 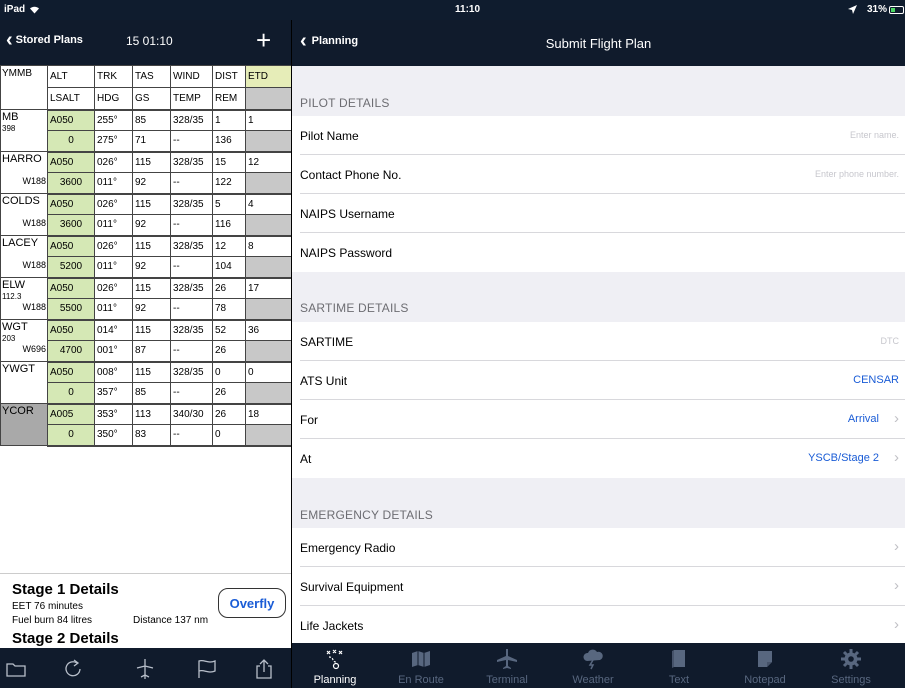 I want to click on waypoint-cell: WGT 203 W696, so click(x=24, y=340).